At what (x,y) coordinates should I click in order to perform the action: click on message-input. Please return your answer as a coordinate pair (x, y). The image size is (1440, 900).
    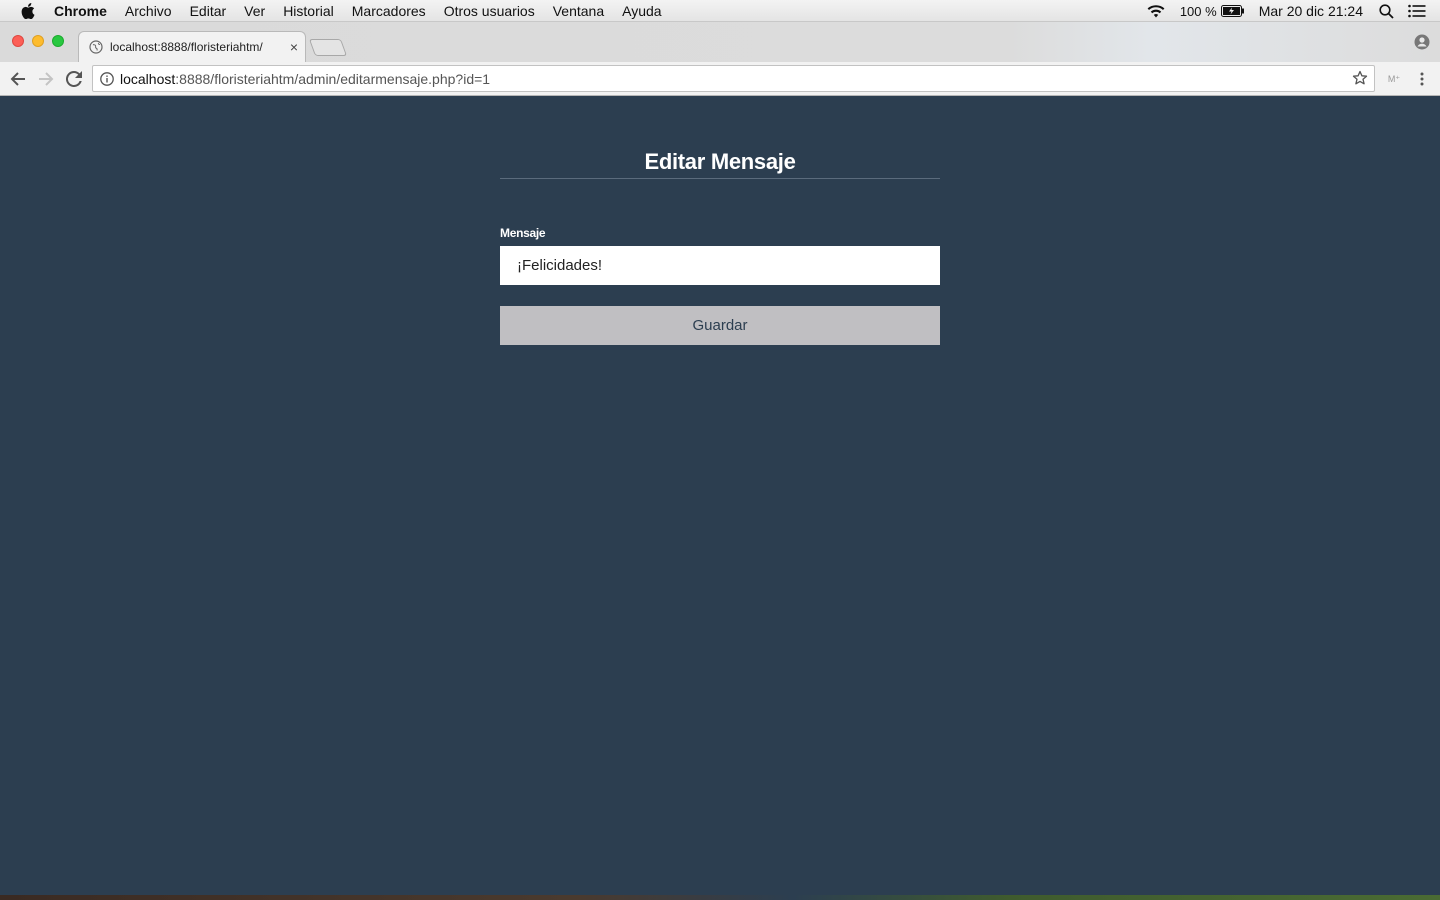
    Looking at the image, I should click on (720, 265).